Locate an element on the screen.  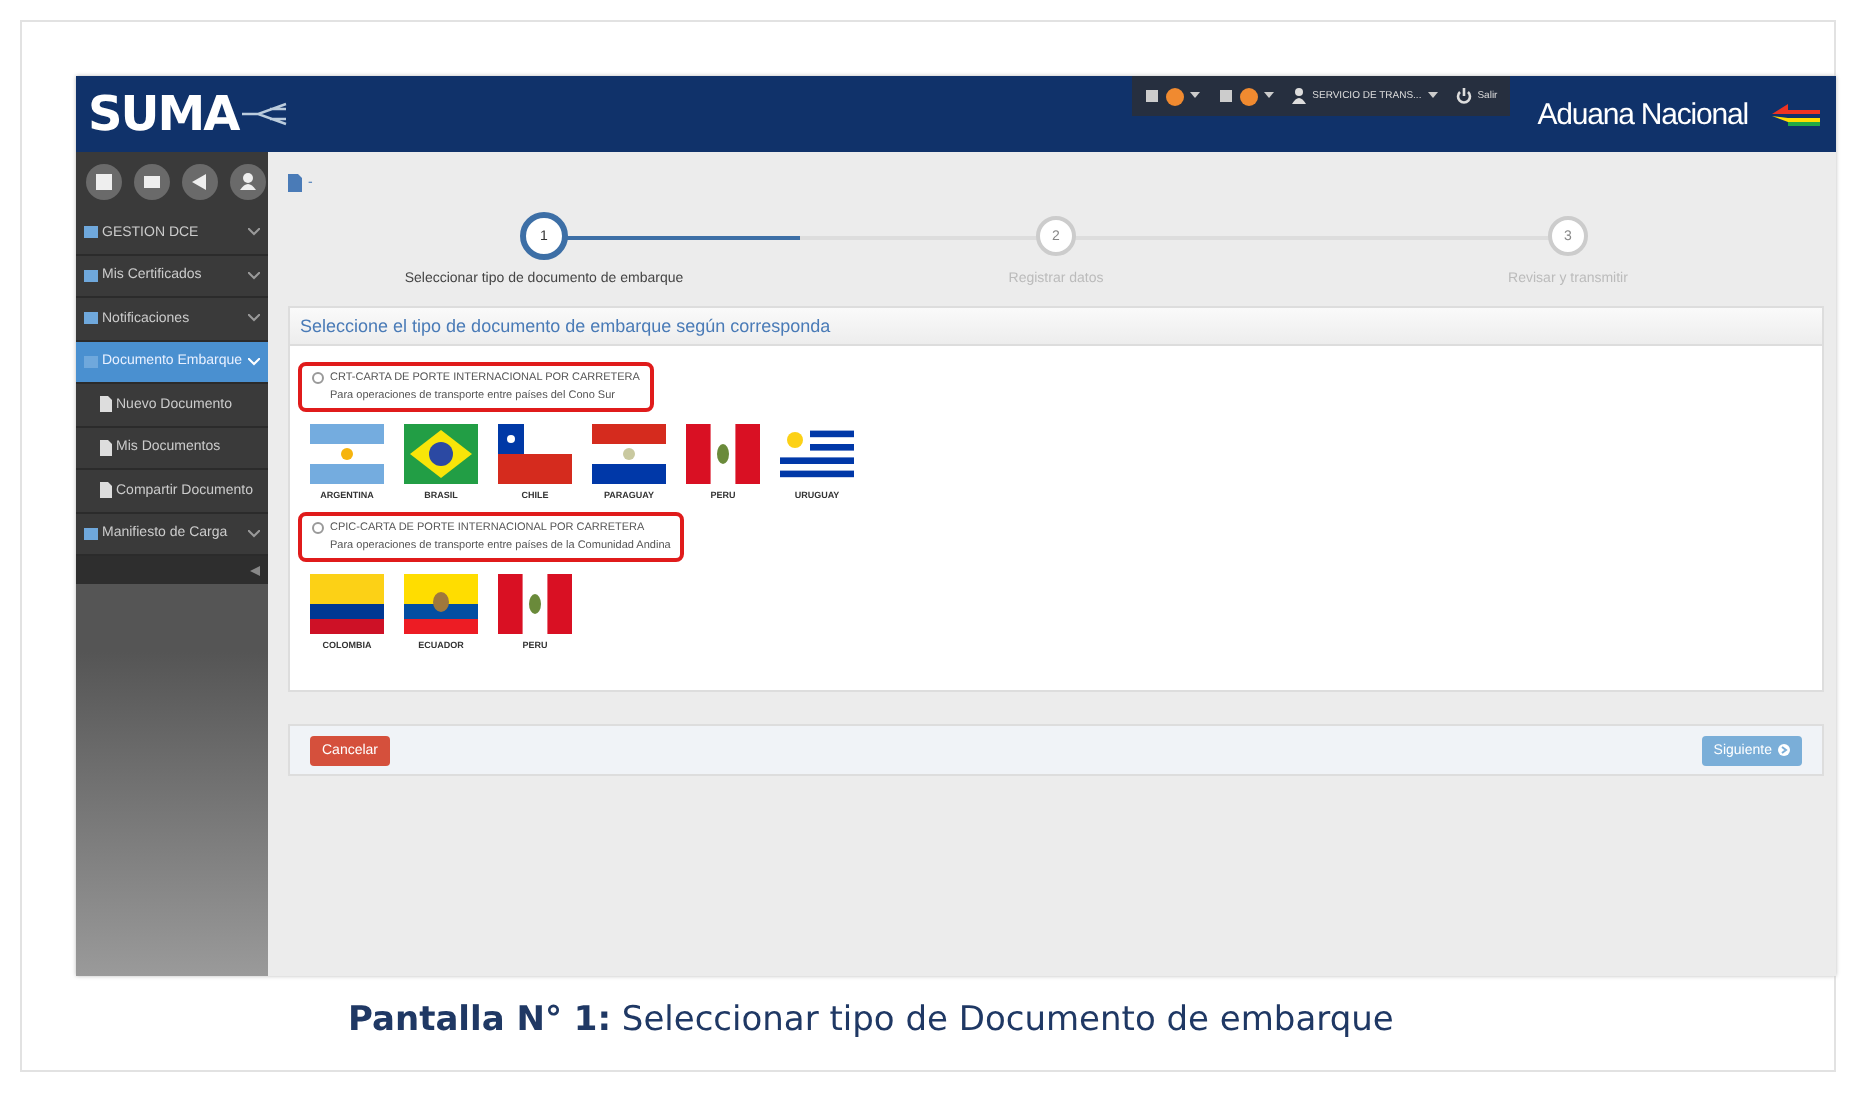
collapse-icon is located at coordinates (255, 570).